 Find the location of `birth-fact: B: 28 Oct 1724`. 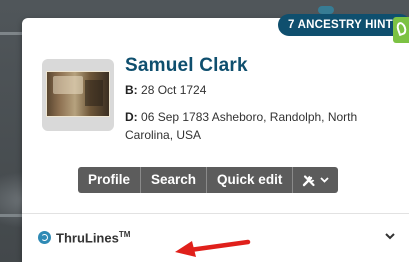

birth-fact: B: 28 Oct 1724 is located at coordinates (165, 90).